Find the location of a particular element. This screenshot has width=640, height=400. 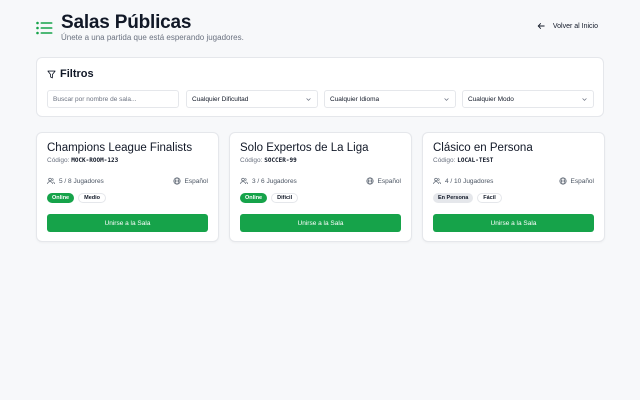

room-players: 5 / 8 Jugadores is located at coordinates (75, 181).